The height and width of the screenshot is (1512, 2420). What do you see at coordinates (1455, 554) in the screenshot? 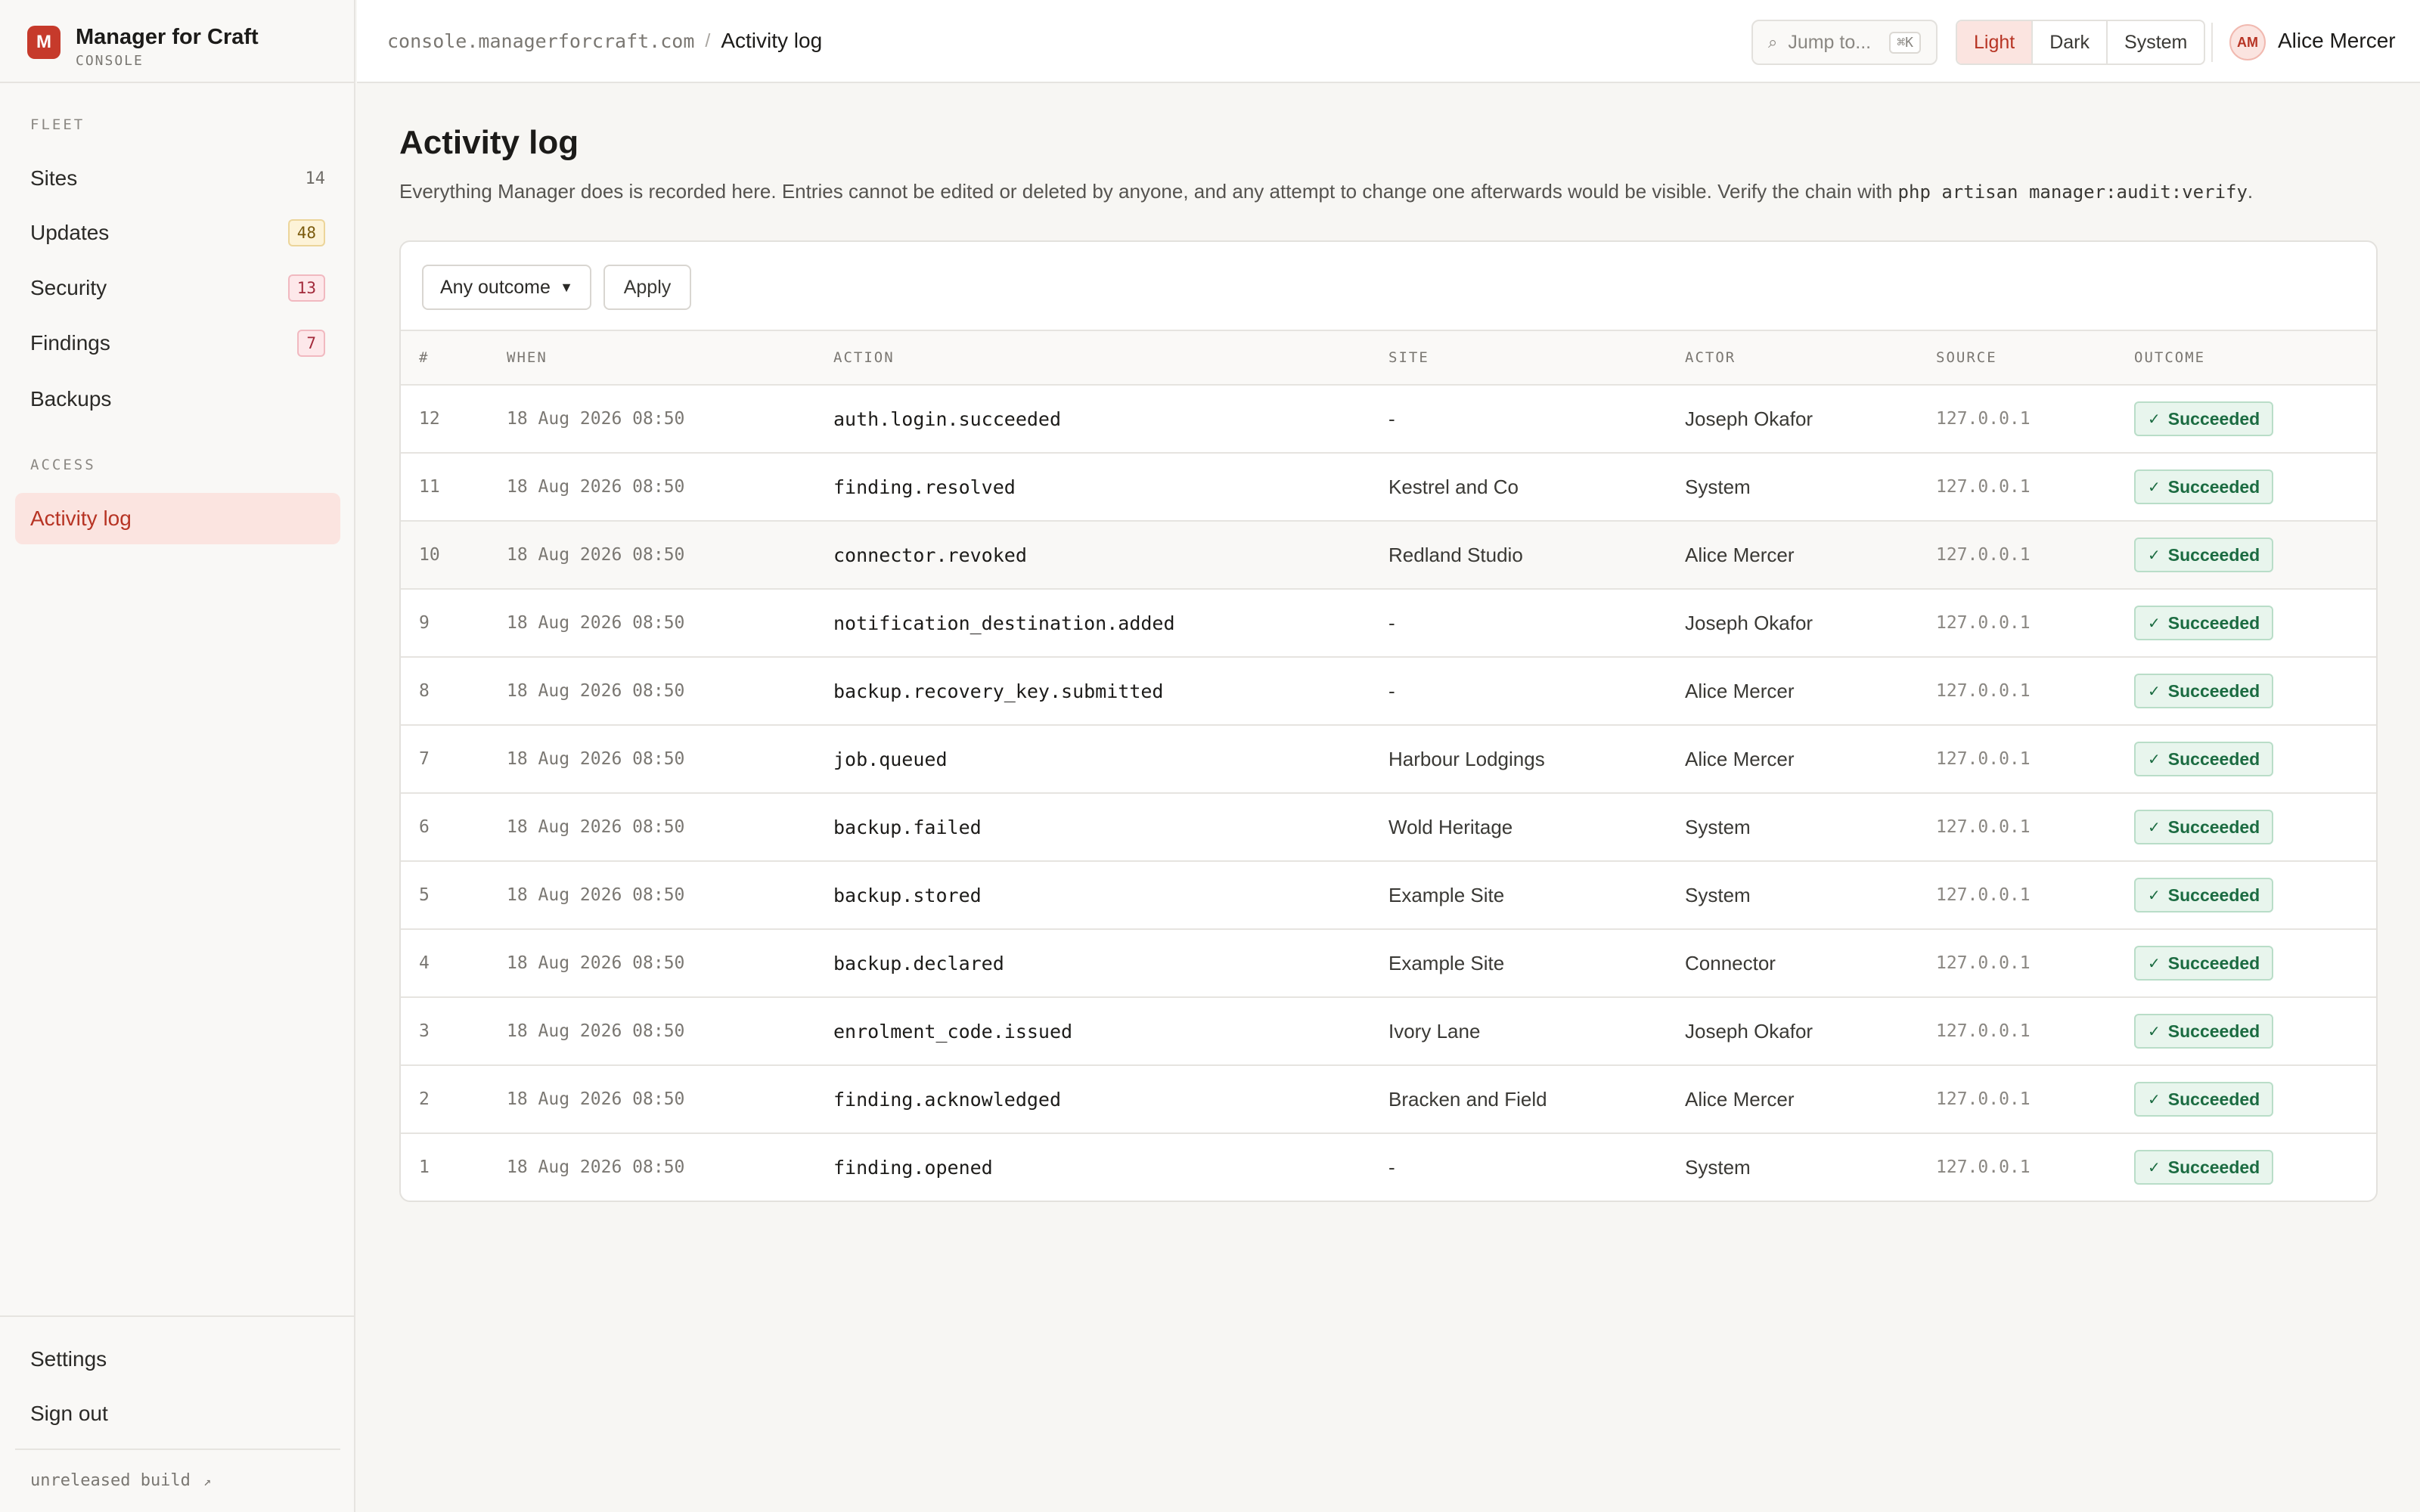
I see `row-site: Redland Studio` at bounding box center [1455, 554].